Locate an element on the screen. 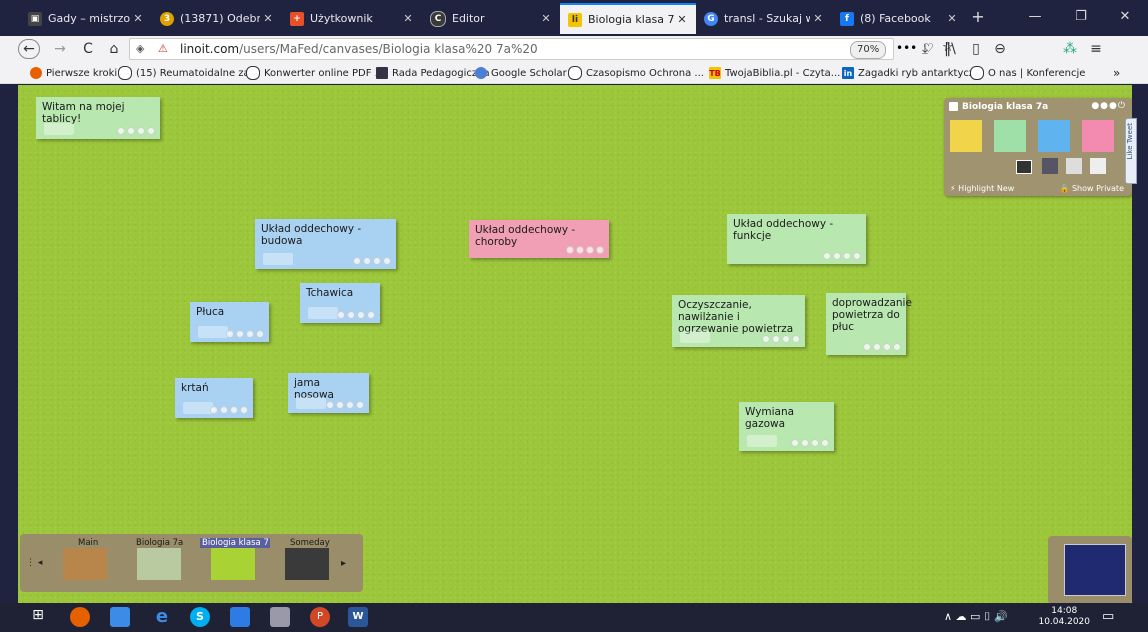 This screenshot has width=1148, height=632. canvas-minimap is located at coordinates (1090, 570).